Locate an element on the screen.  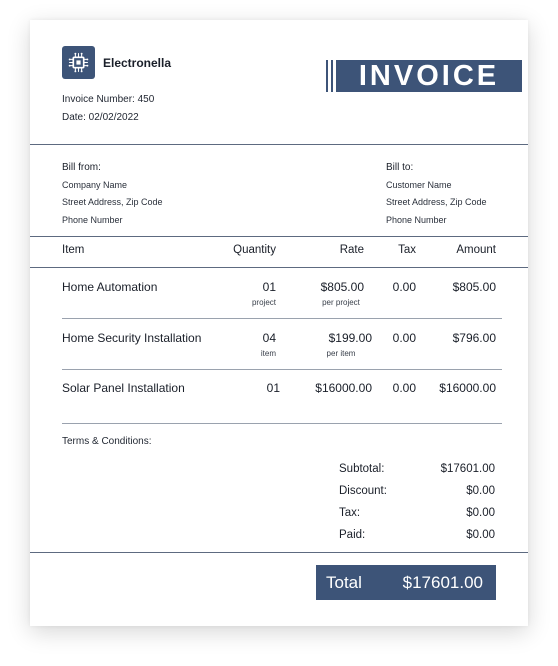
item-amount: $805.00 is located at coordinates (474, 287).